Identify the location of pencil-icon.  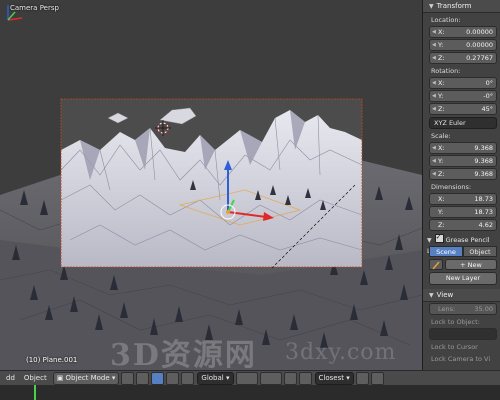
(436, 264).